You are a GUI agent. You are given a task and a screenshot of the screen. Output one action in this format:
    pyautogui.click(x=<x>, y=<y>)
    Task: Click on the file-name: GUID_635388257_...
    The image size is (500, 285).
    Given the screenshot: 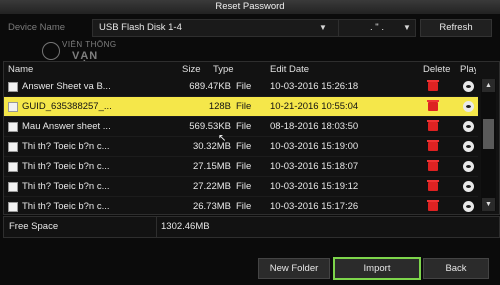 What is the action you would take?
    pyautogui.click(x=67, y=106)
    